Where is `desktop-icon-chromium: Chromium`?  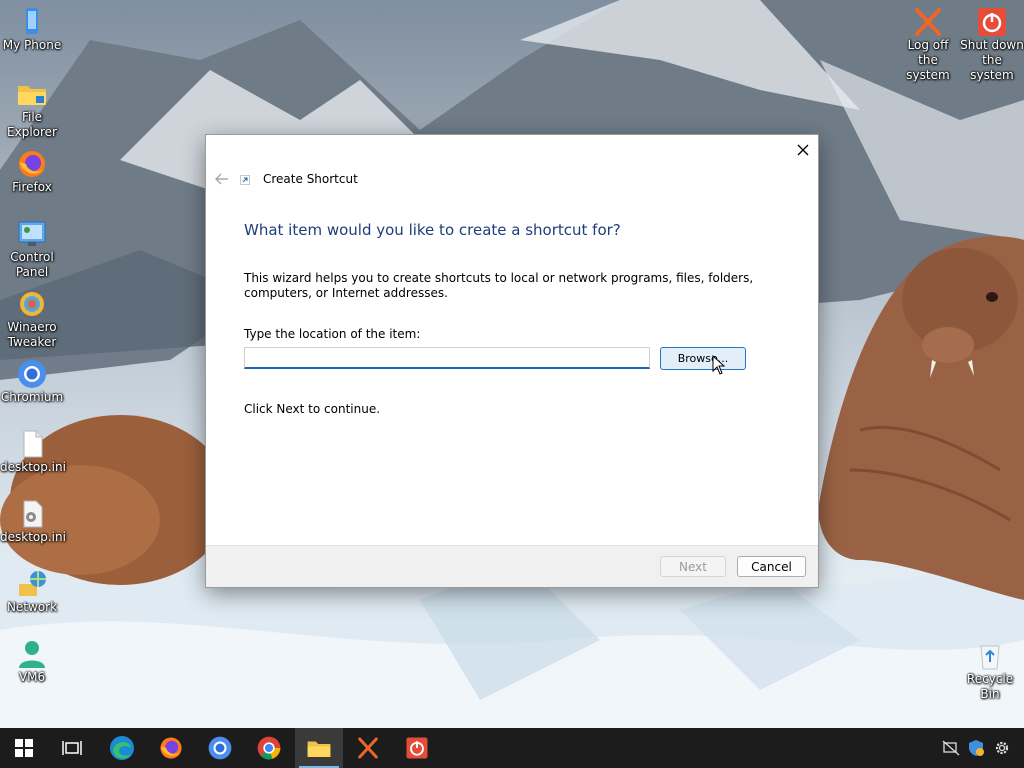 desktop-icon-chromium: Chromium is located at coordinates (32, 381).